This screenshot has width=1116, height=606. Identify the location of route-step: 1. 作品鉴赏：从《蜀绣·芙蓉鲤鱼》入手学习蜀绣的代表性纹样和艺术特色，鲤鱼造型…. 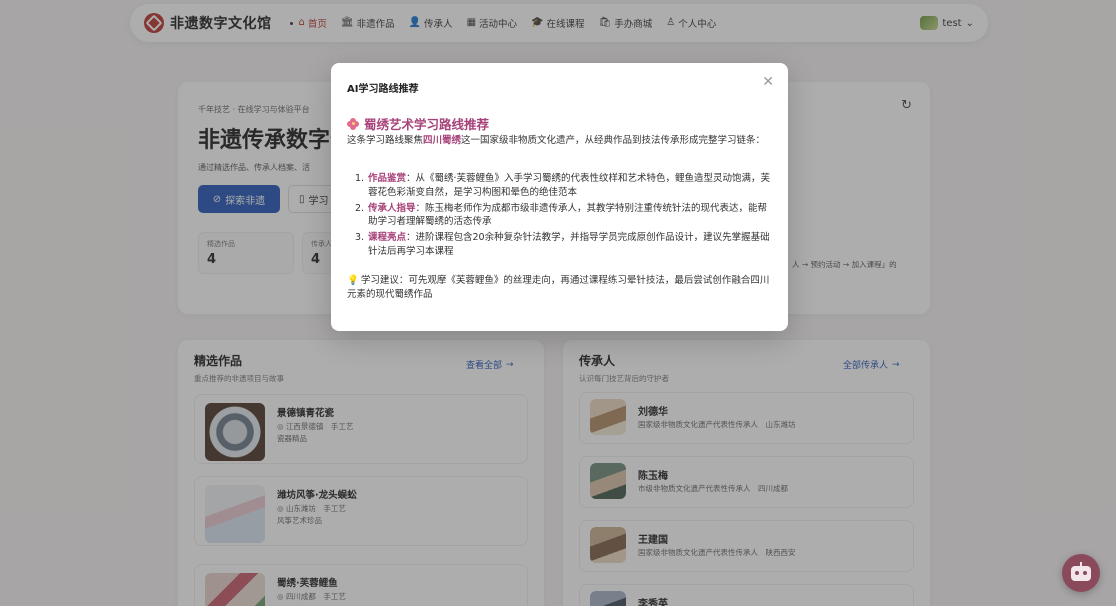
(565, 186).